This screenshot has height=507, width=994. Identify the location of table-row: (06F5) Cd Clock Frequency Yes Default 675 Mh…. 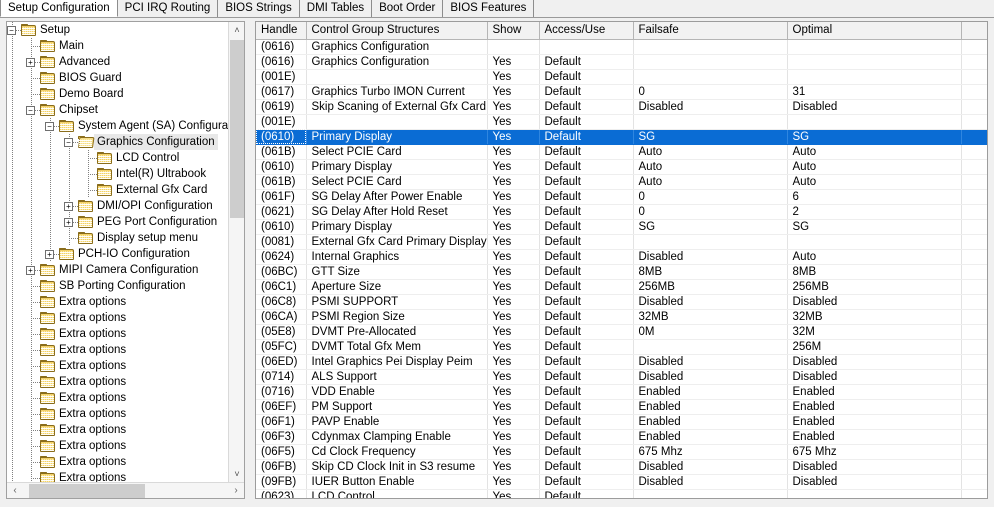
(621, 452).